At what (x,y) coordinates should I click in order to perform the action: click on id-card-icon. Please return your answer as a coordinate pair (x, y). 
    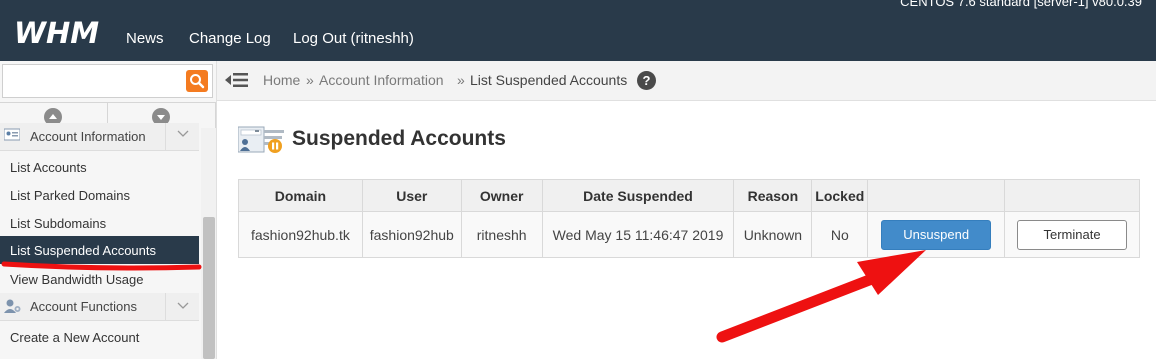
    Looking at the image, I should click on (12, 134).